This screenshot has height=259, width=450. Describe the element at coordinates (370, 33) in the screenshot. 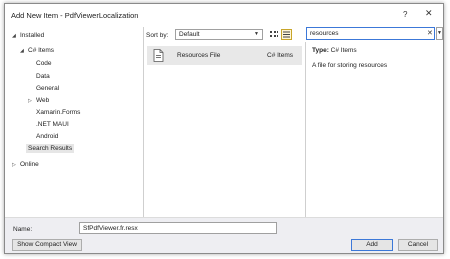

I see `search-input: resources ✕` at that location.